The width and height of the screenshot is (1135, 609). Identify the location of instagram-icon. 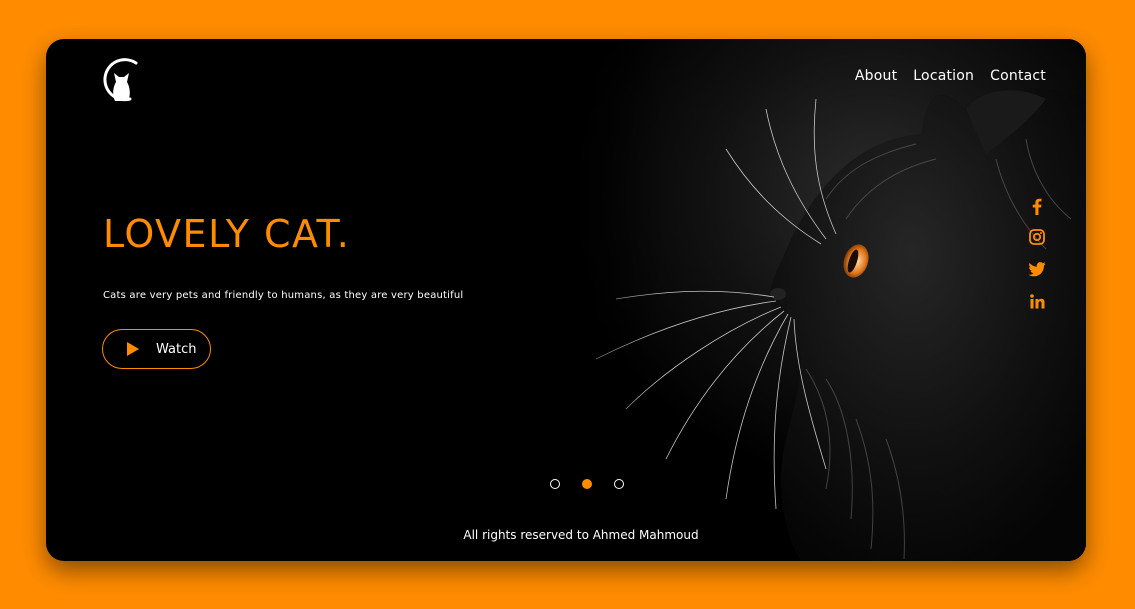
(1037, 237).